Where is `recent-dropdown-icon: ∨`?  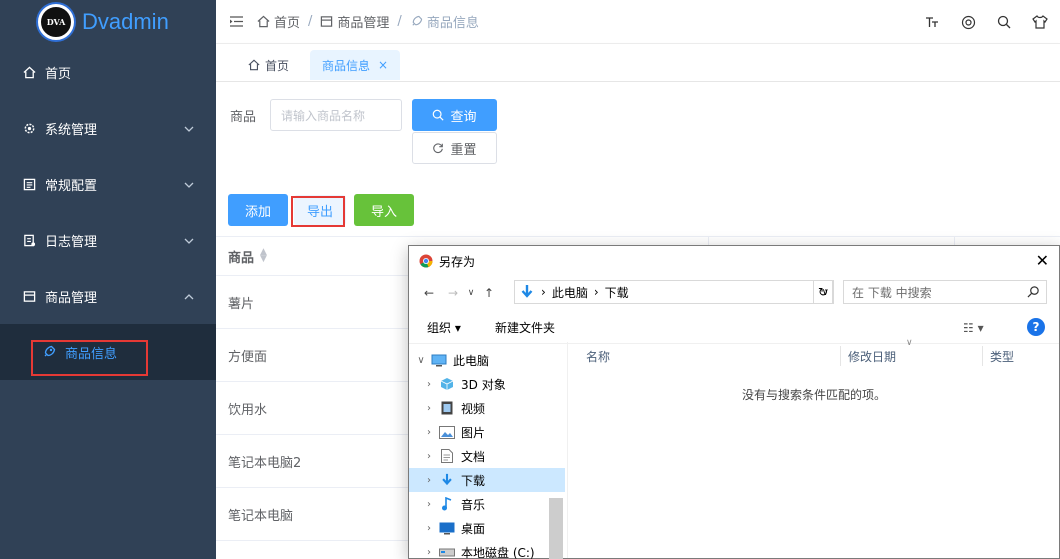 recent-dropdown-icon: ∨ is located at coordinates (471, 293).